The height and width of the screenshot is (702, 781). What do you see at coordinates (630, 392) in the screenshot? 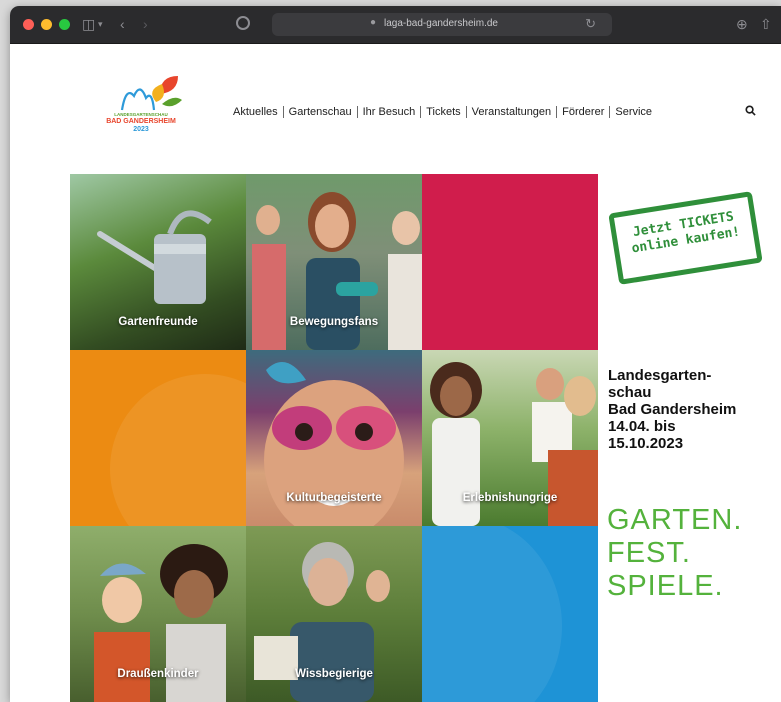
I see `intro-line: schau` at bounding box center [630, 392].